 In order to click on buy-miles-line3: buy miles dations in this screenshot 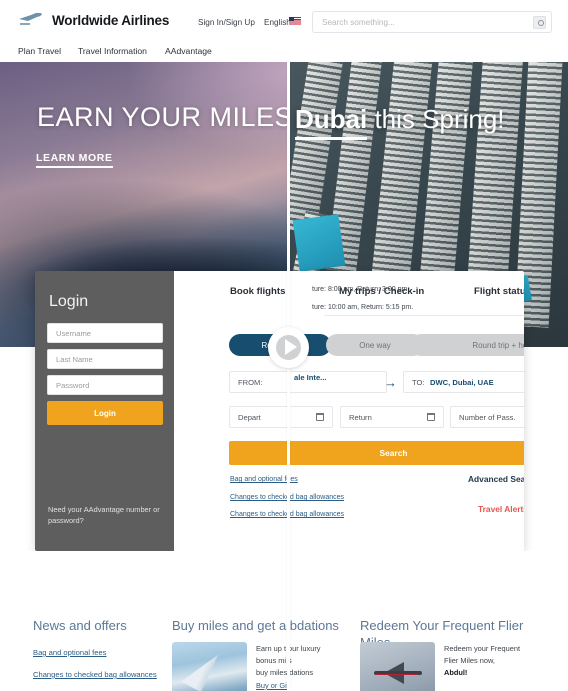, I will do `click(285, 672)`.